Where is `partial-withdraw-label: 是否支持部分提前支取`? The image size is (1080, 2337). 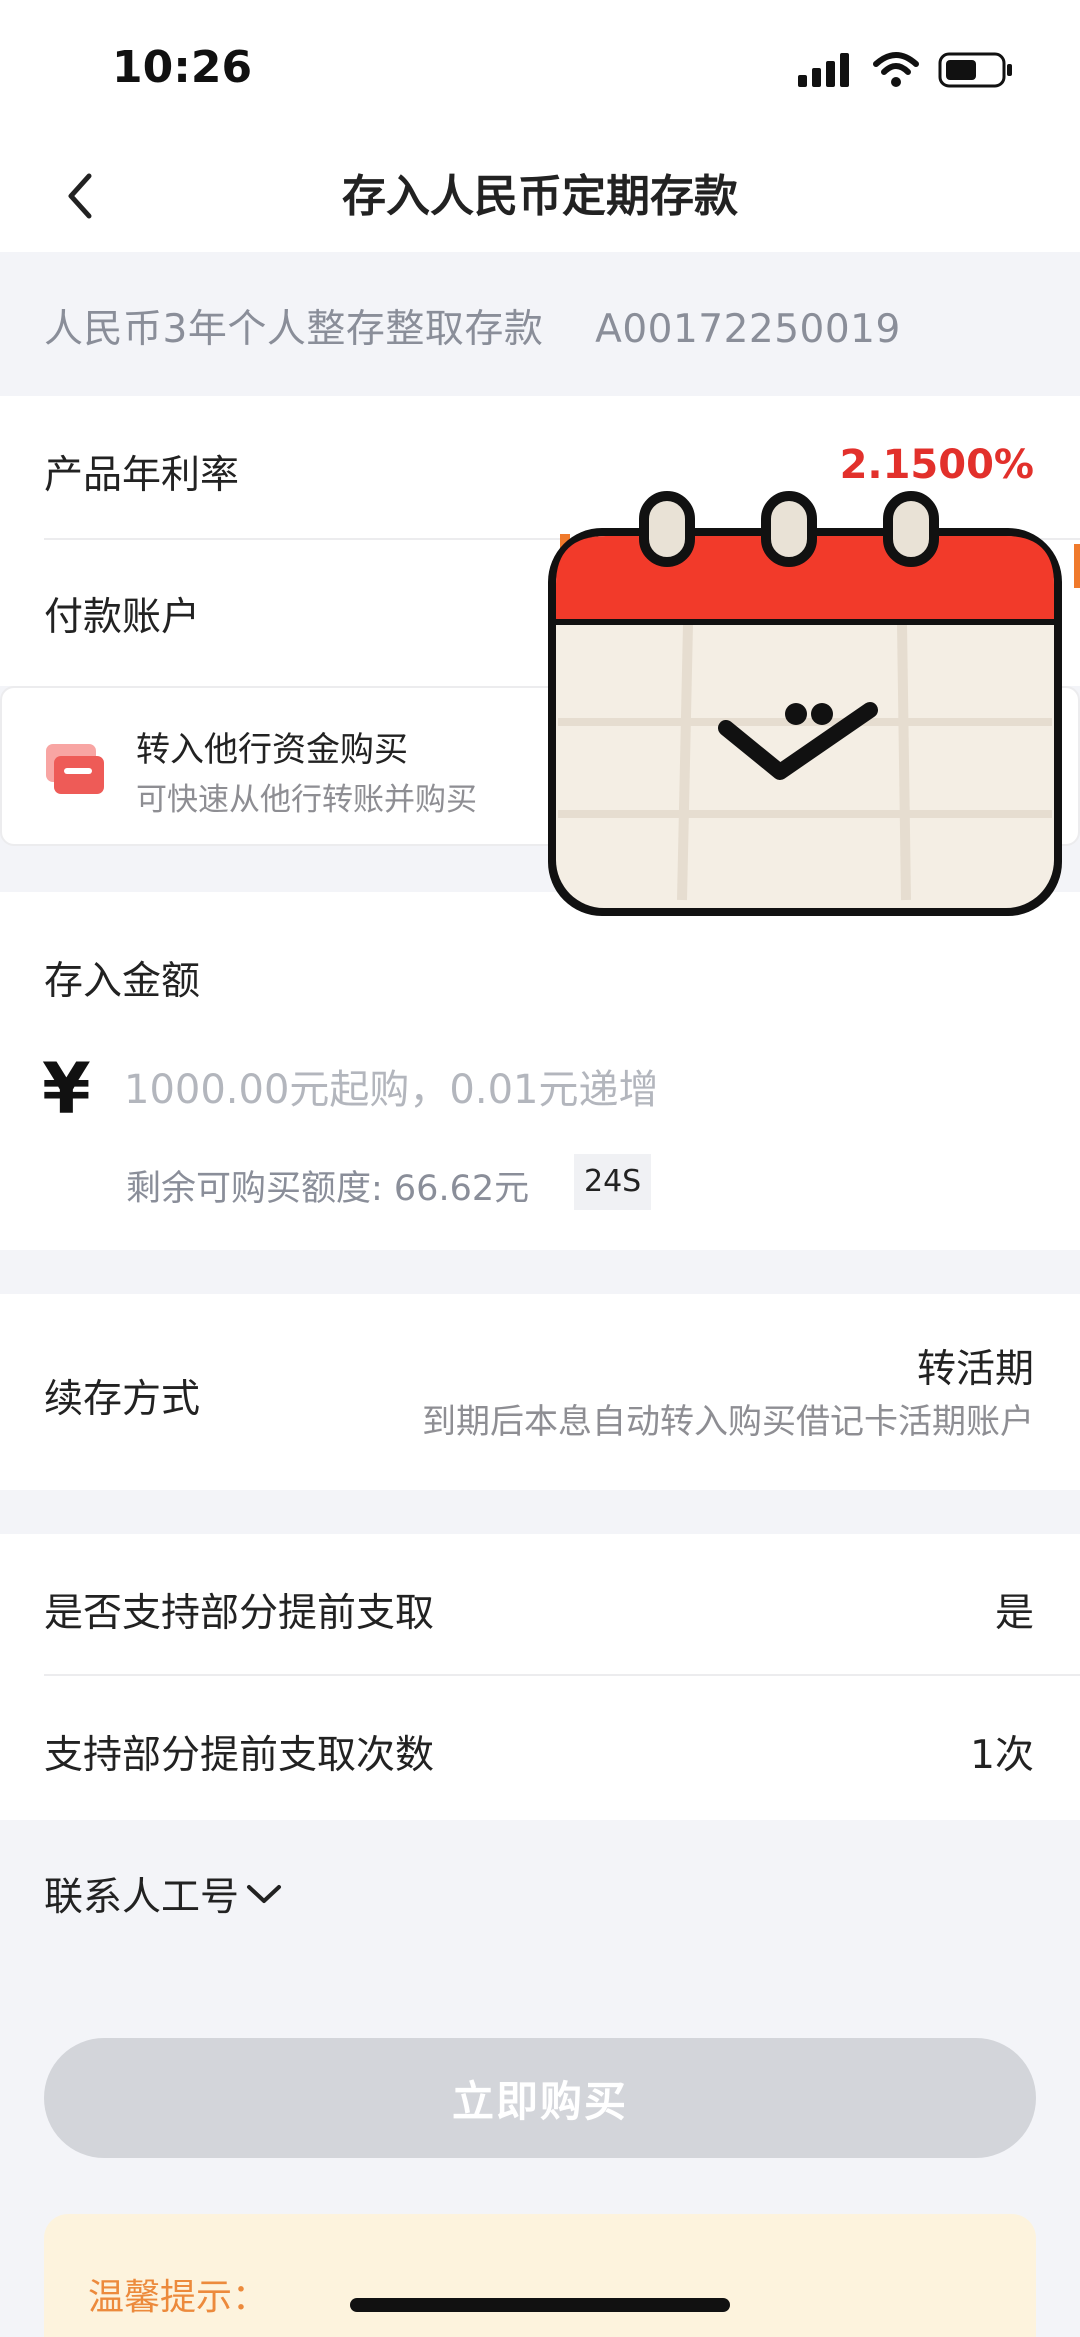
partial-withdraw-label: 是否支持部分提前支取 is located at coordinates (239, 1613).